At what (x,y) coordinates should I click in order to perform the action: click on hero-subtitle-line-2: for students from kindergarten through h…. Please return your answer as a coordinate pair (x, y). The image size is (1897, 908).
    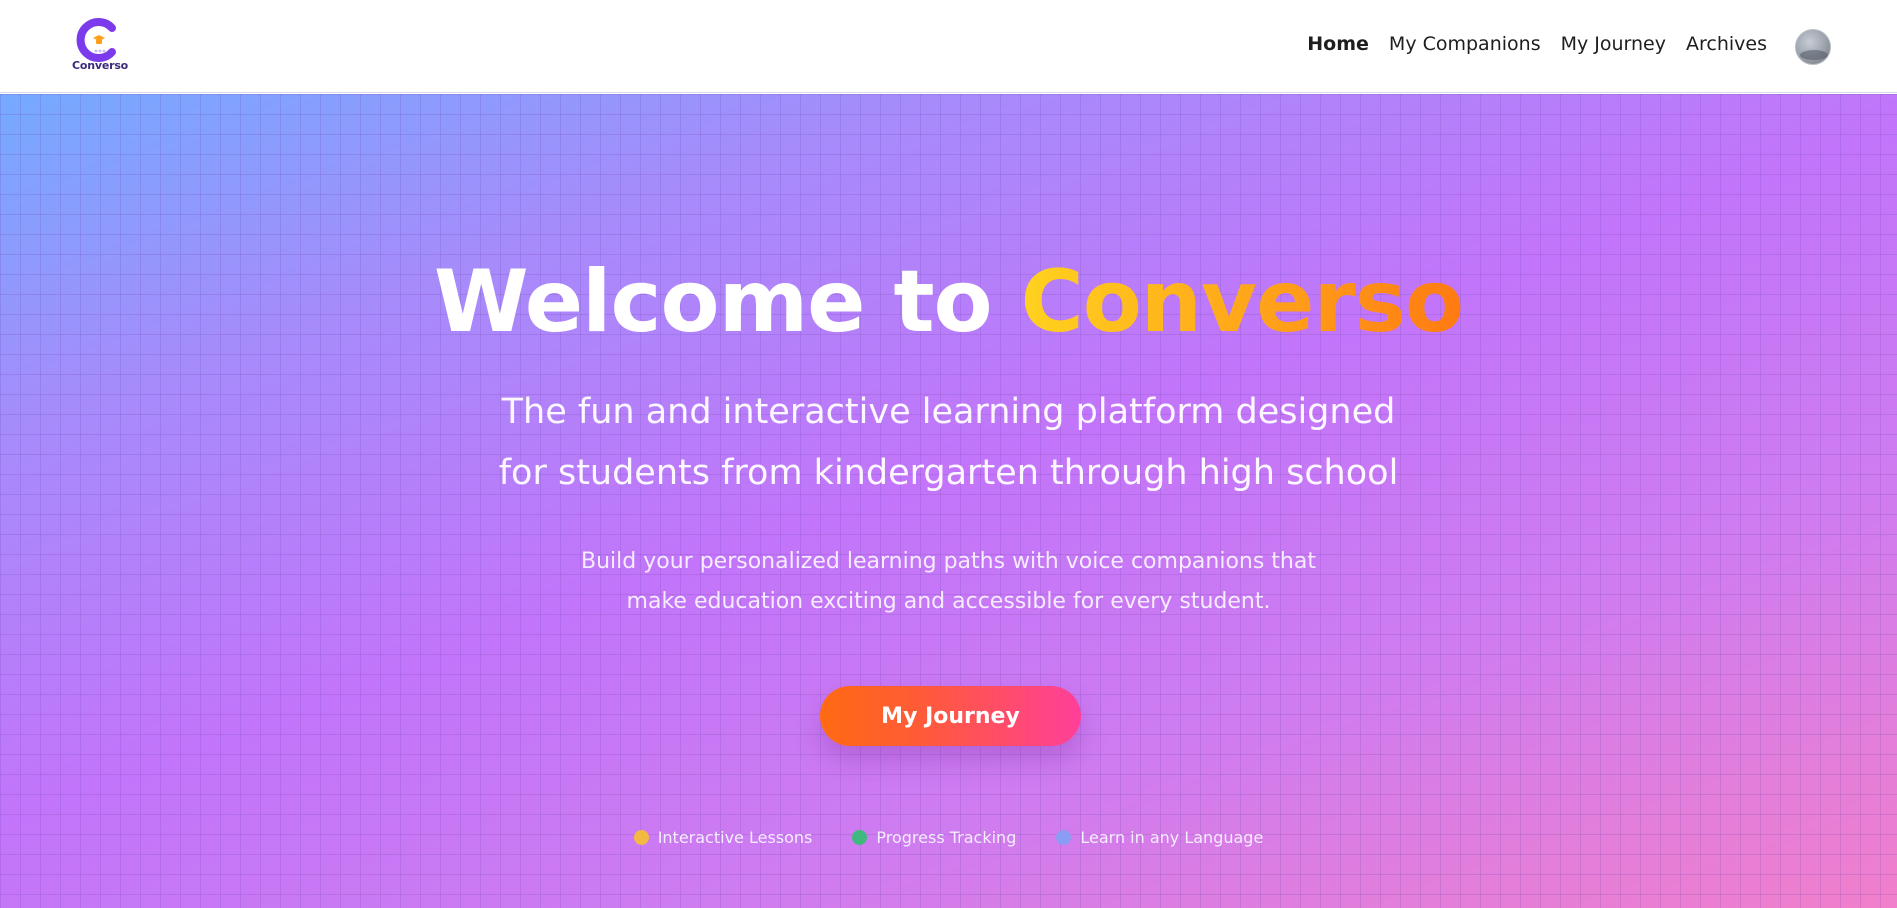
    Looking at the image, I should click on (948, 473).